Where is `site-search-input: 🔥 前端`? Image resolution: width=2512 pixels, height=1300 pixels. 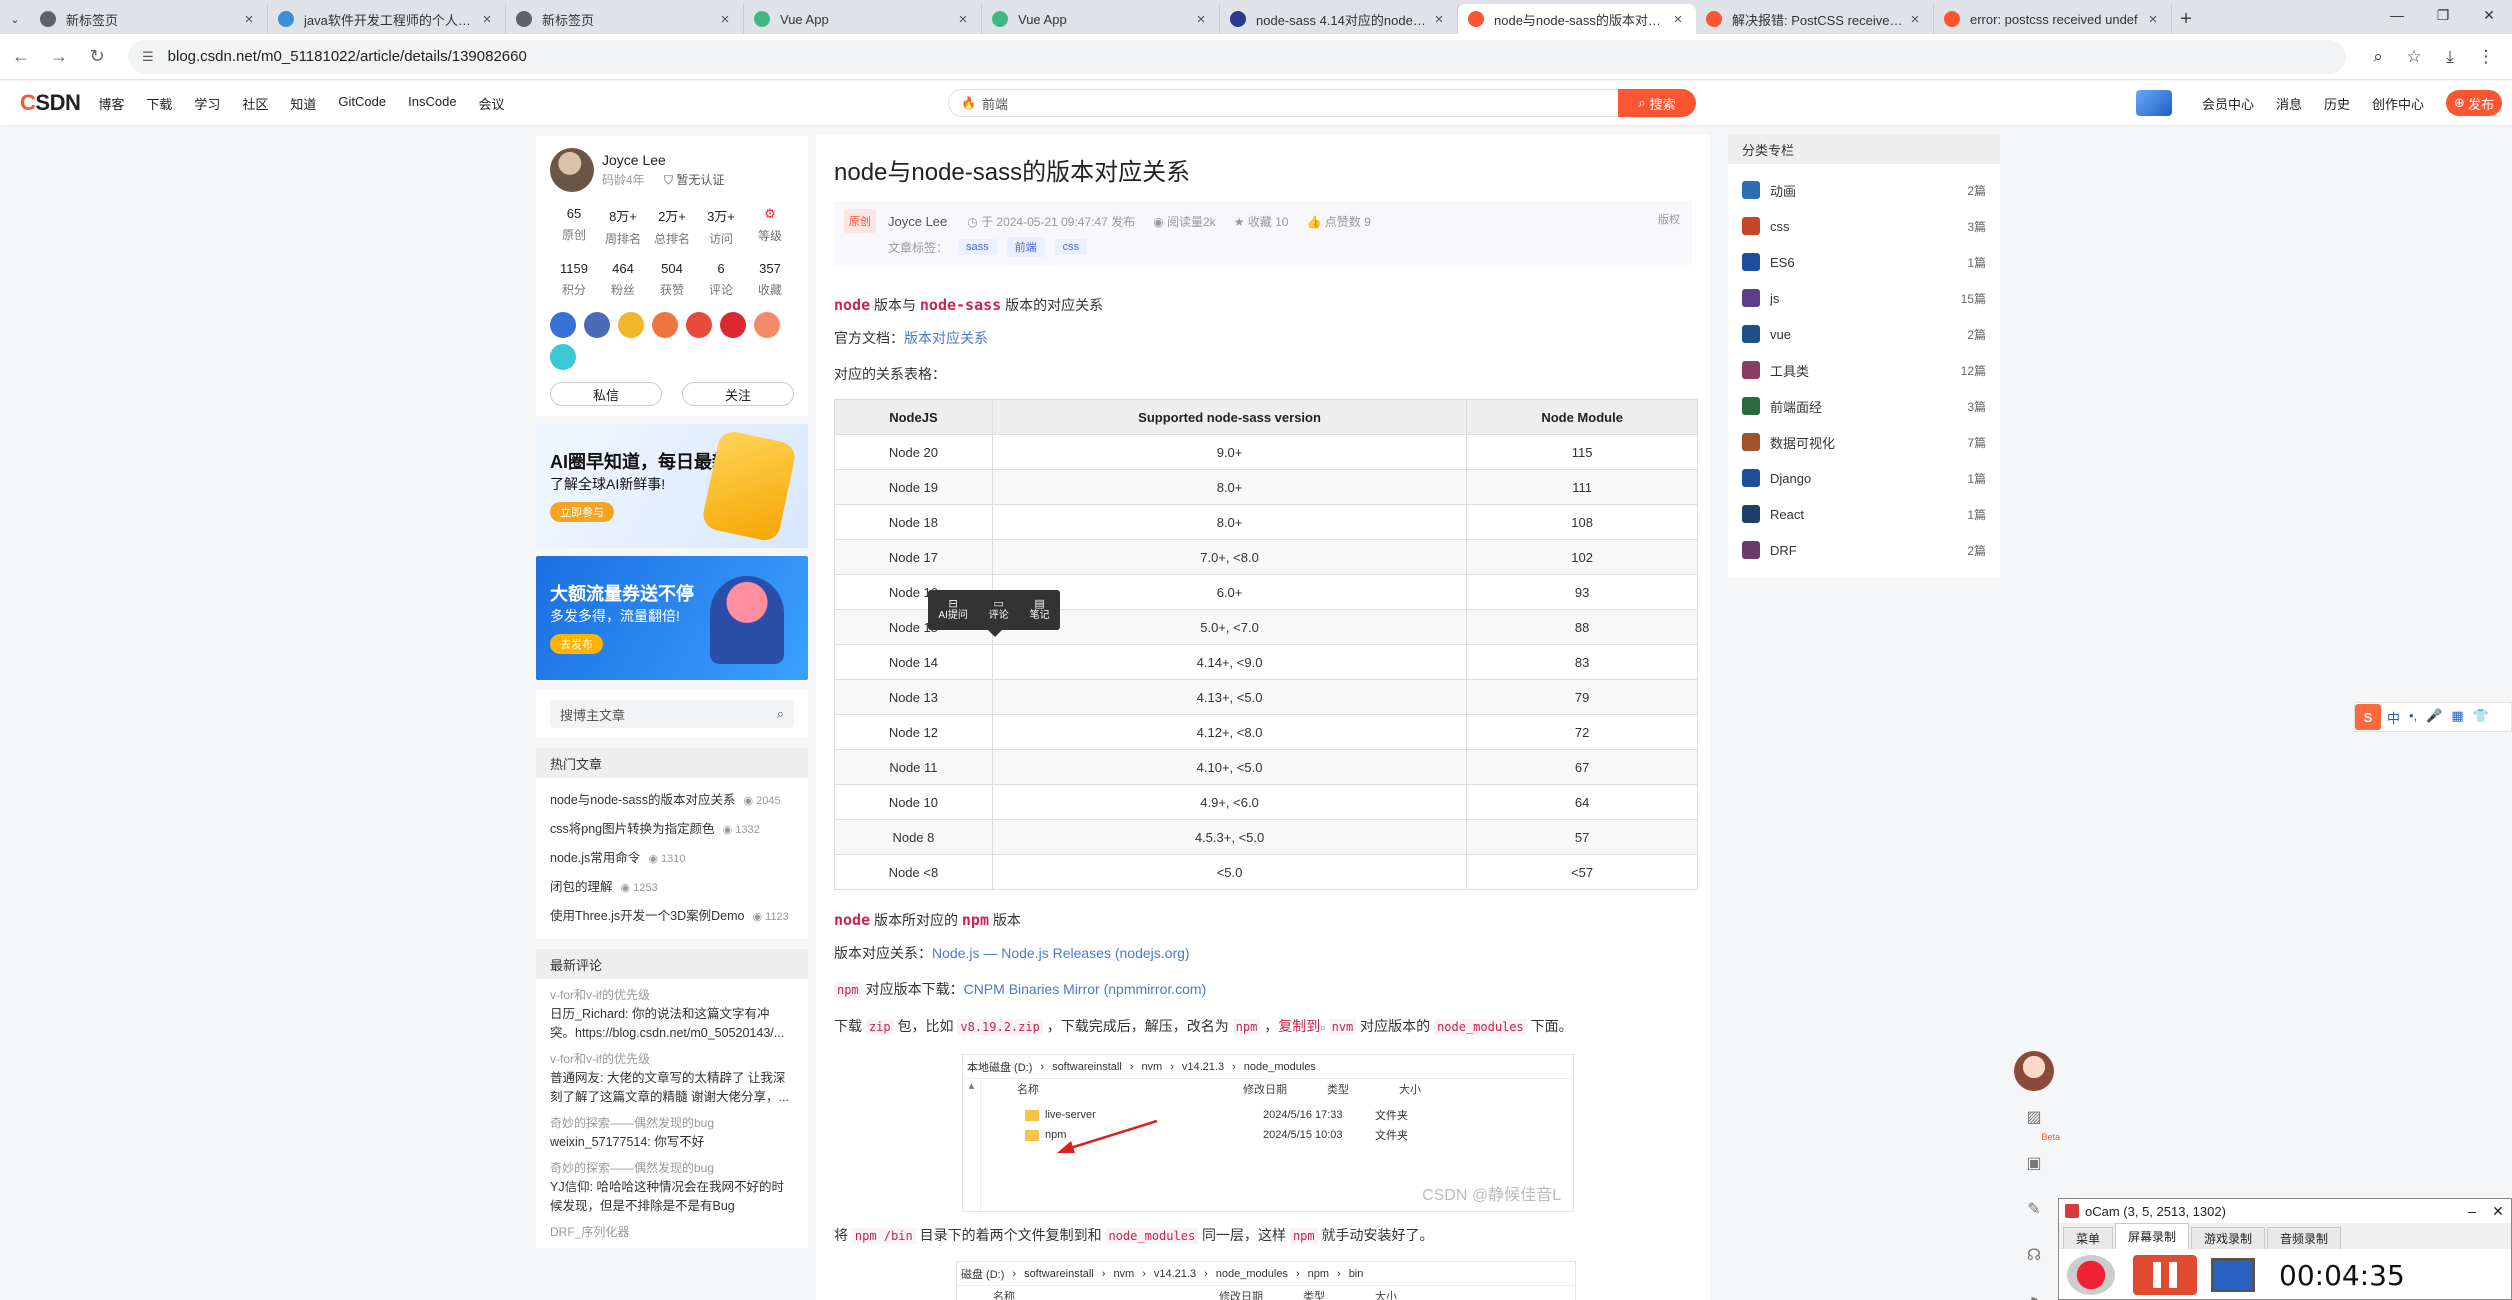 site-search-input: 🔥 前端 is located at coordinates (1283, 103).